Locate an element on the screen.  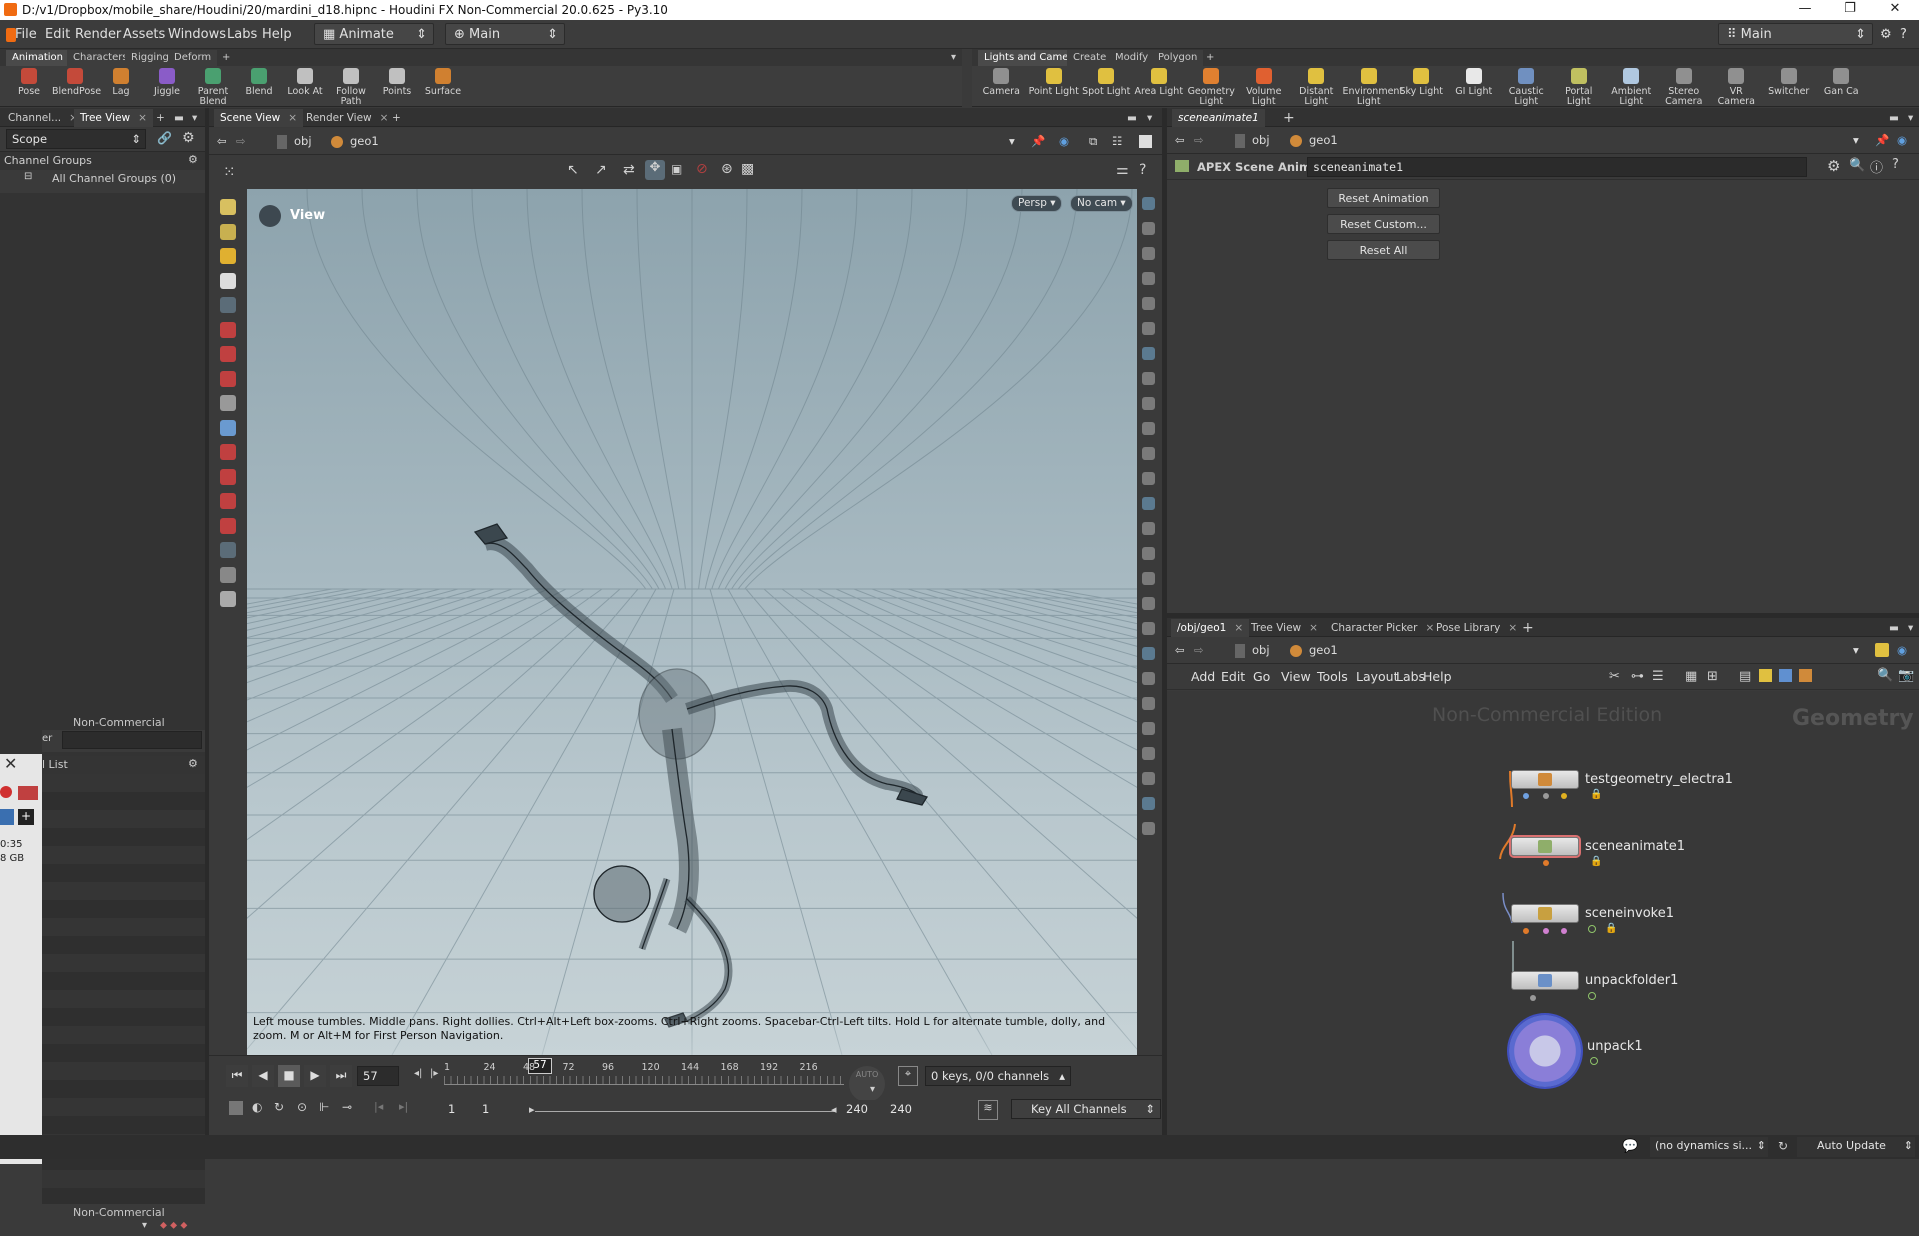
range-handle-left: ▸ is located at coordinates (532, 1109).